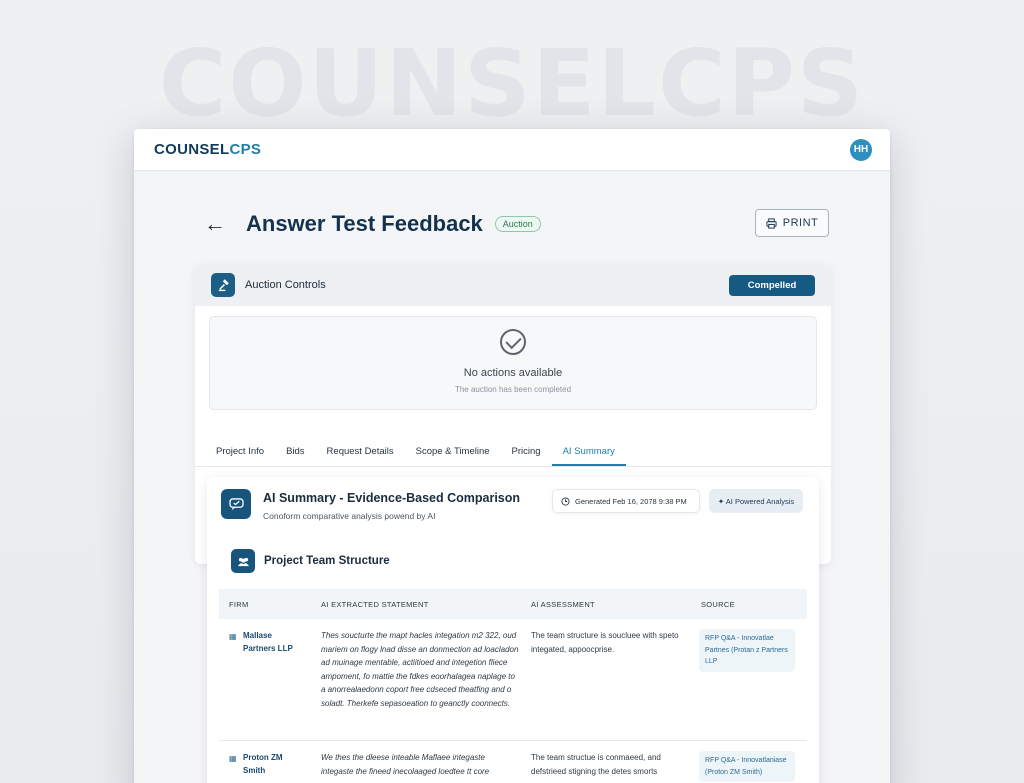  I want to click on clock-icon, so click(565, 501).